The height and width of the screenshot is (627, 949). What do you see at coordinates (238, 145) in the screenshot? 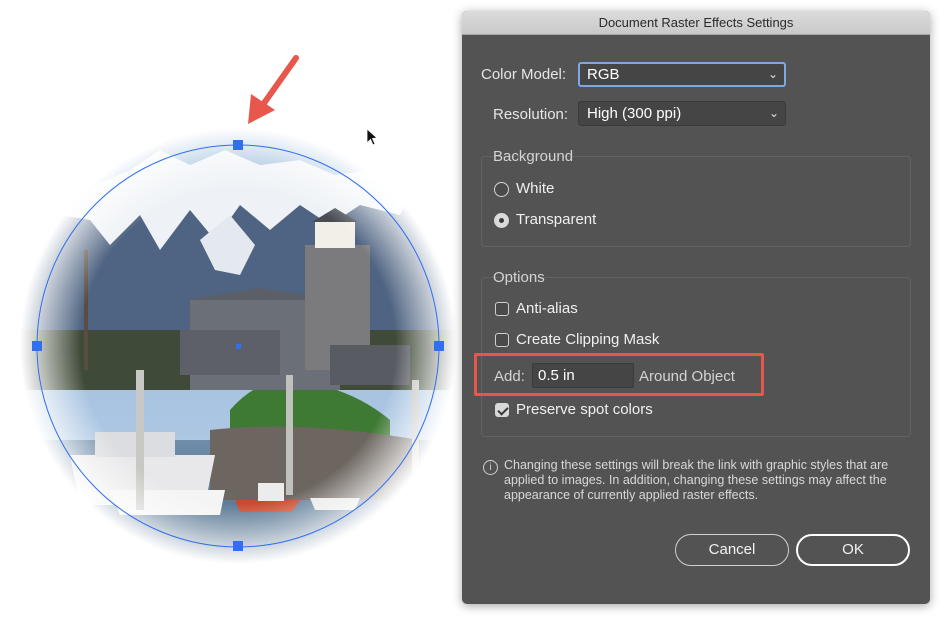
I see `selection-handle-top` at bounding box center [238, 145].